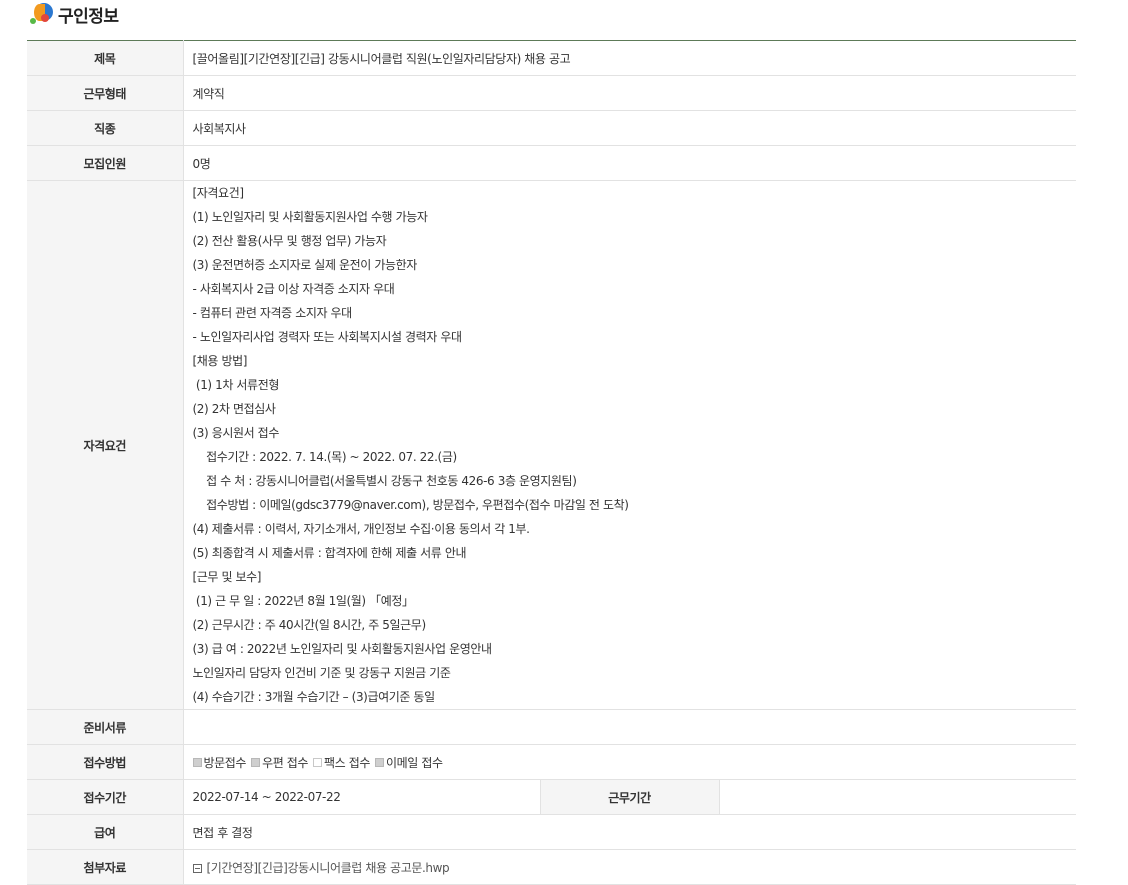  What do you see at coordinates (289, 241) in the screenshot?
I see `requirement-line: (2) 전산 활용(사무 및 행정 업무) 가능자` at bounding box center [289, 241].